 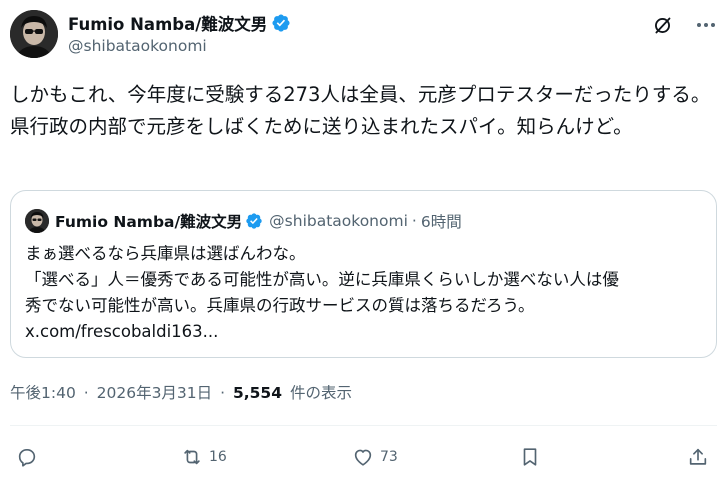 I want to click on grok-slash-icon, so click(x=662, y=25).